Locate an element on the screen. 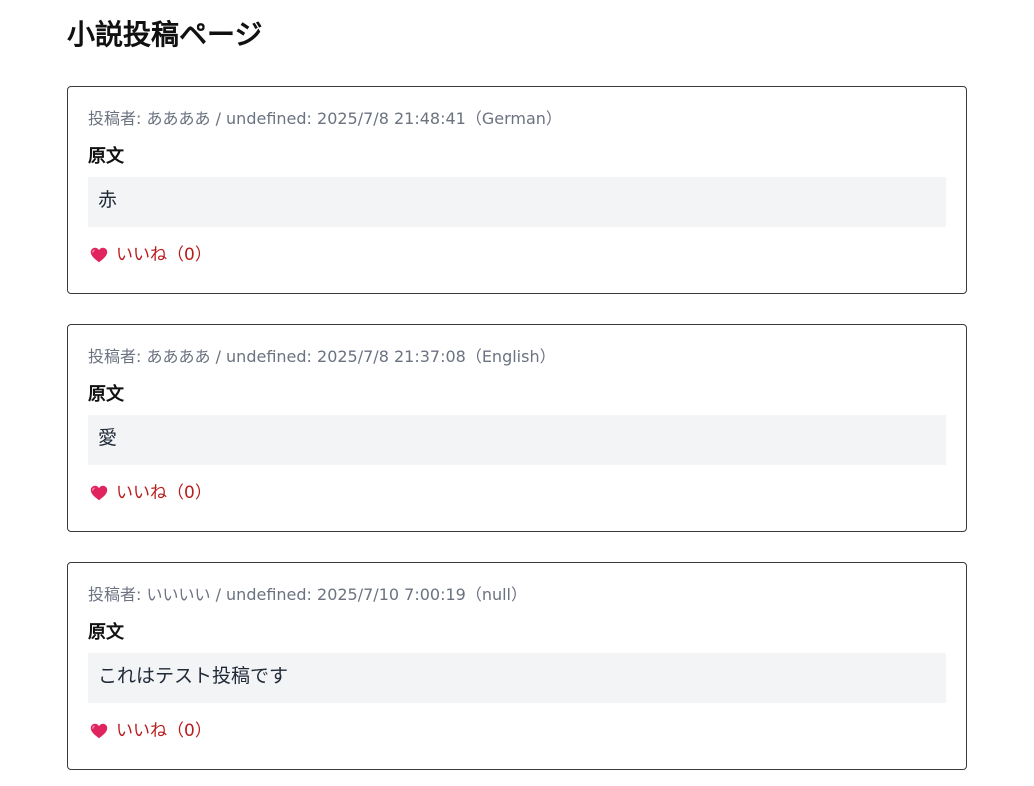 The width and height of the screenshot is (1034, 786). original-text-box: 愛 is located at coordinates (517, 440).